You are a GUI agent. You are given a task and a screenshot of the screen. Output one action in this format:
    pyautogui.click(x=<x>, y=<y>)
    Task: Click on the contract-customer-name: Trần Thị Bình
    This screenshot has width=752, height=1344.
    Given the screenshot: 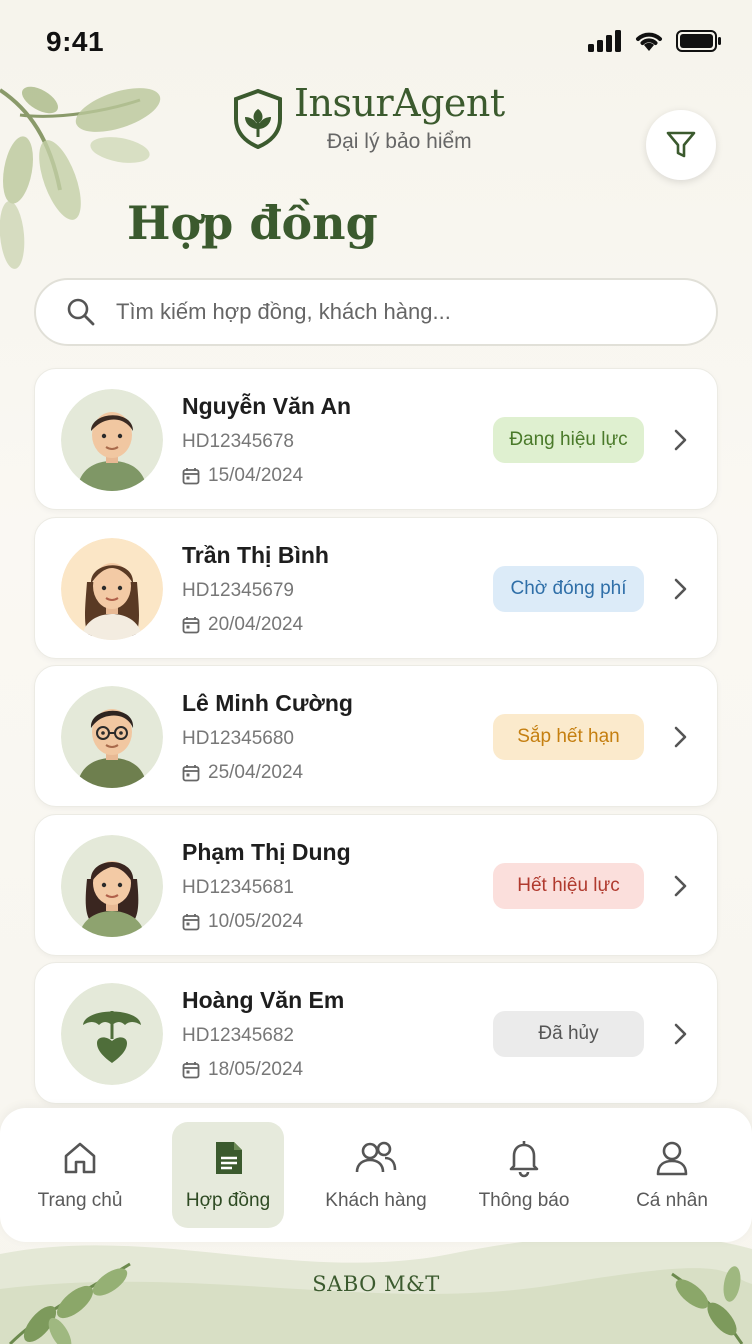 What is the action you would take?
    pyautogui.click(x=255, y=554)
    